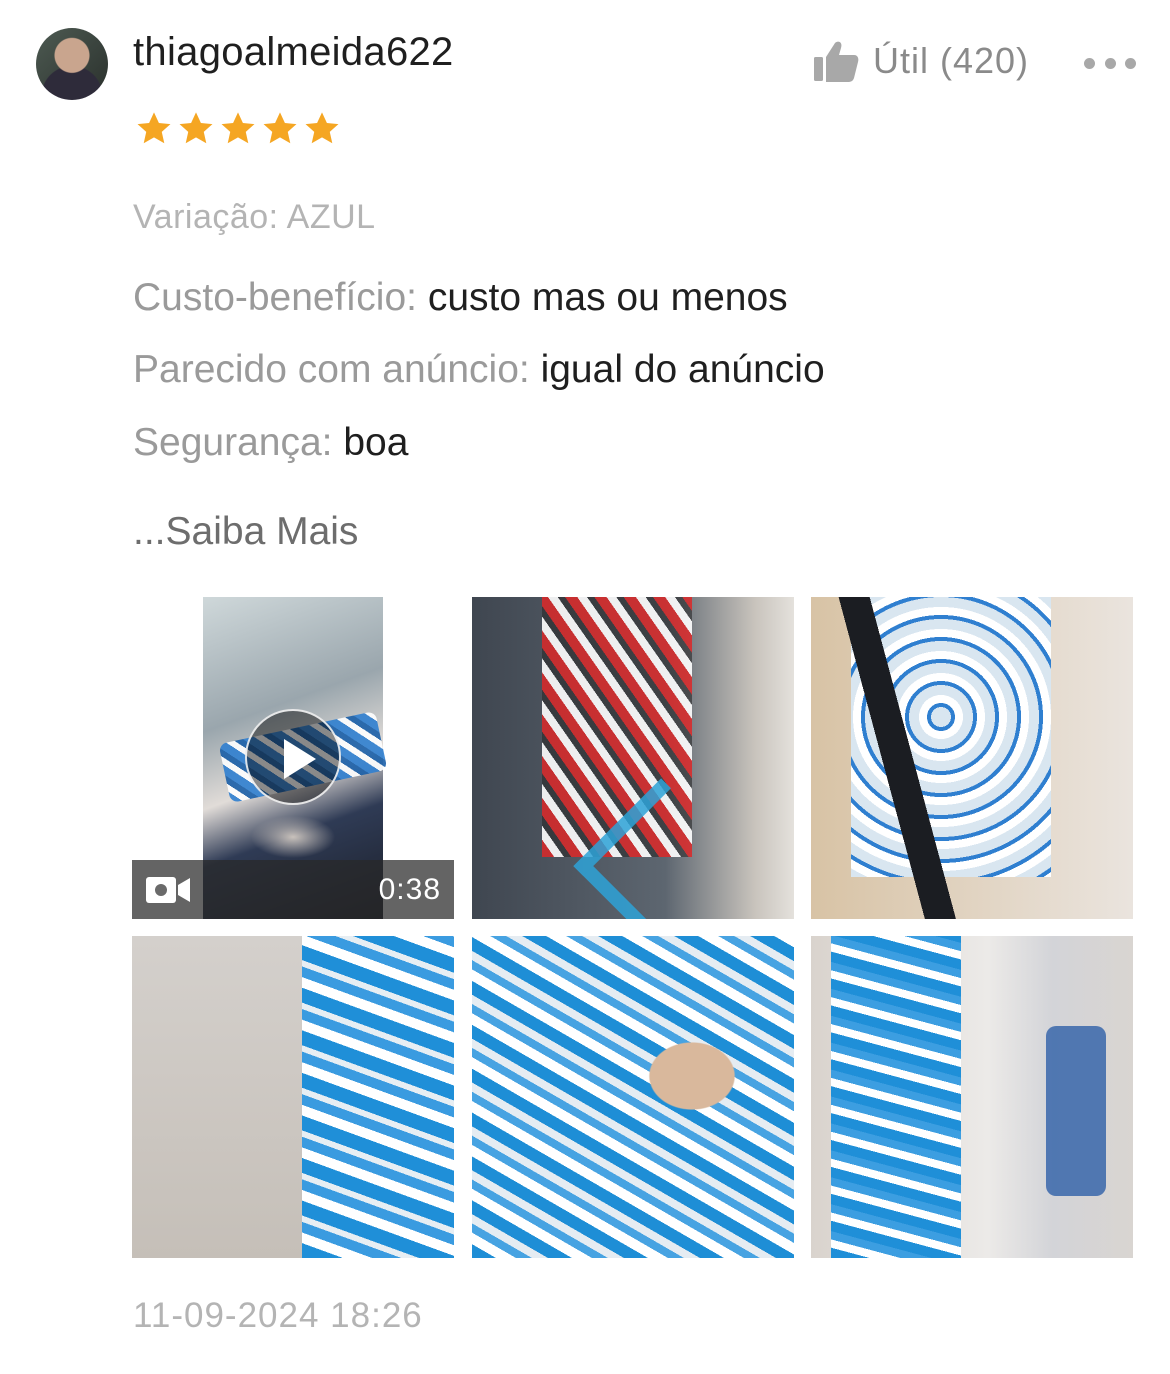 The image size is (1170, 1374). I want to click on thumbs-up-icon, so click(836, 61).